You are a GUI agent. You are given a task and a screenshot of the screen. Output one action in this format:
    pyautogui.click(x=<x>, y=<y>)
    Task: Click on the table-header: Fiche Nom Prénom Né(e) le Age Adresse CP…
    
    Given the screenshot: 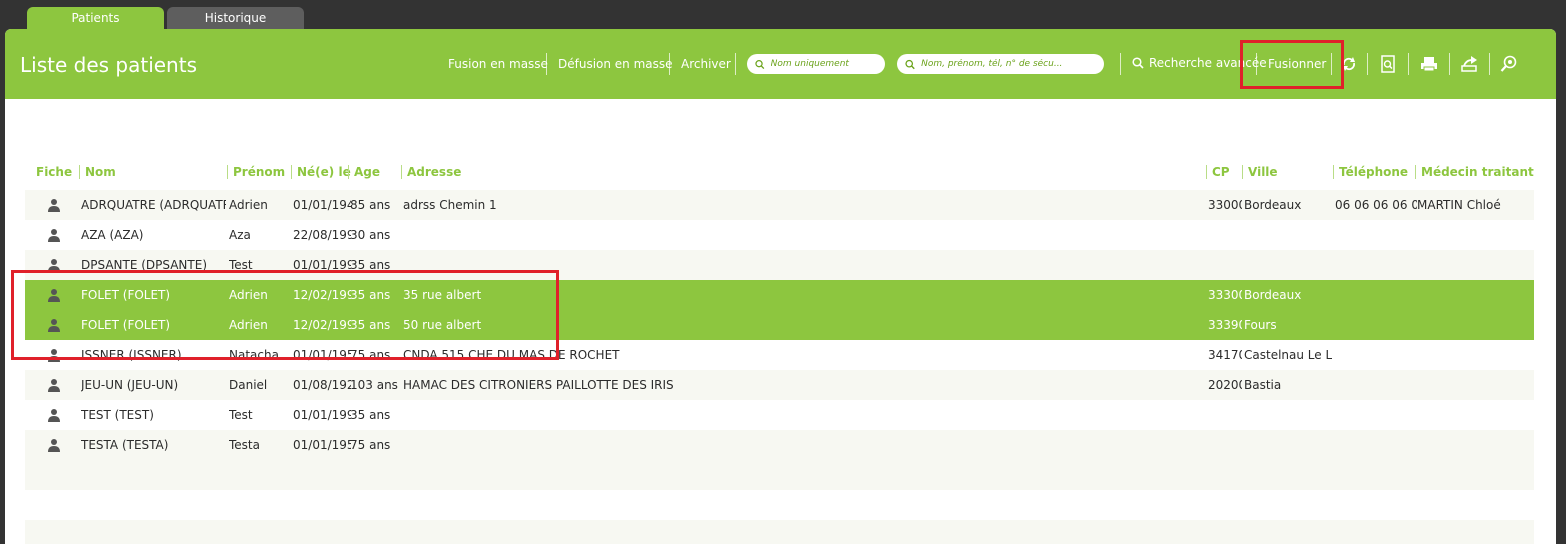 What is the action you would take?
    pyautogui.click(x=779, y=172)
    